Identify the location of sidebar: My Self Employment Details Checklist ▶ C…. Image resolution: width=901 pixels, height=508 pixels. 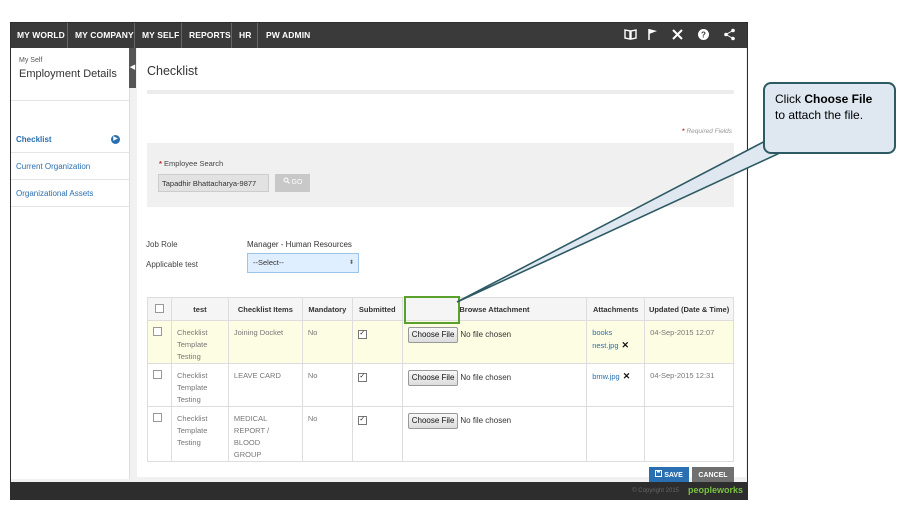
(70, 263).